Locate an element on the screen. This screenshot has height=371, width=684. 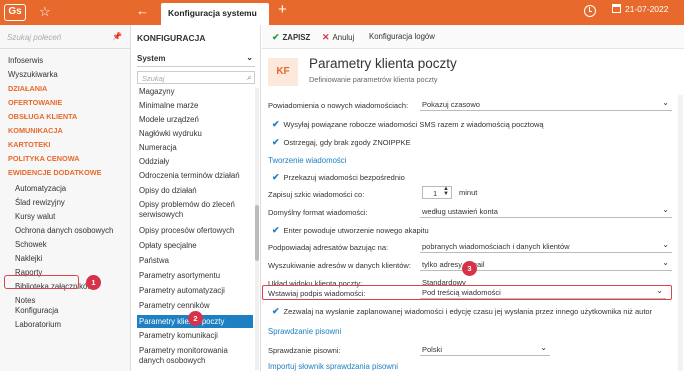
draft-stepper: 1 ▲ ▼ is located at coordinates (437, 192).